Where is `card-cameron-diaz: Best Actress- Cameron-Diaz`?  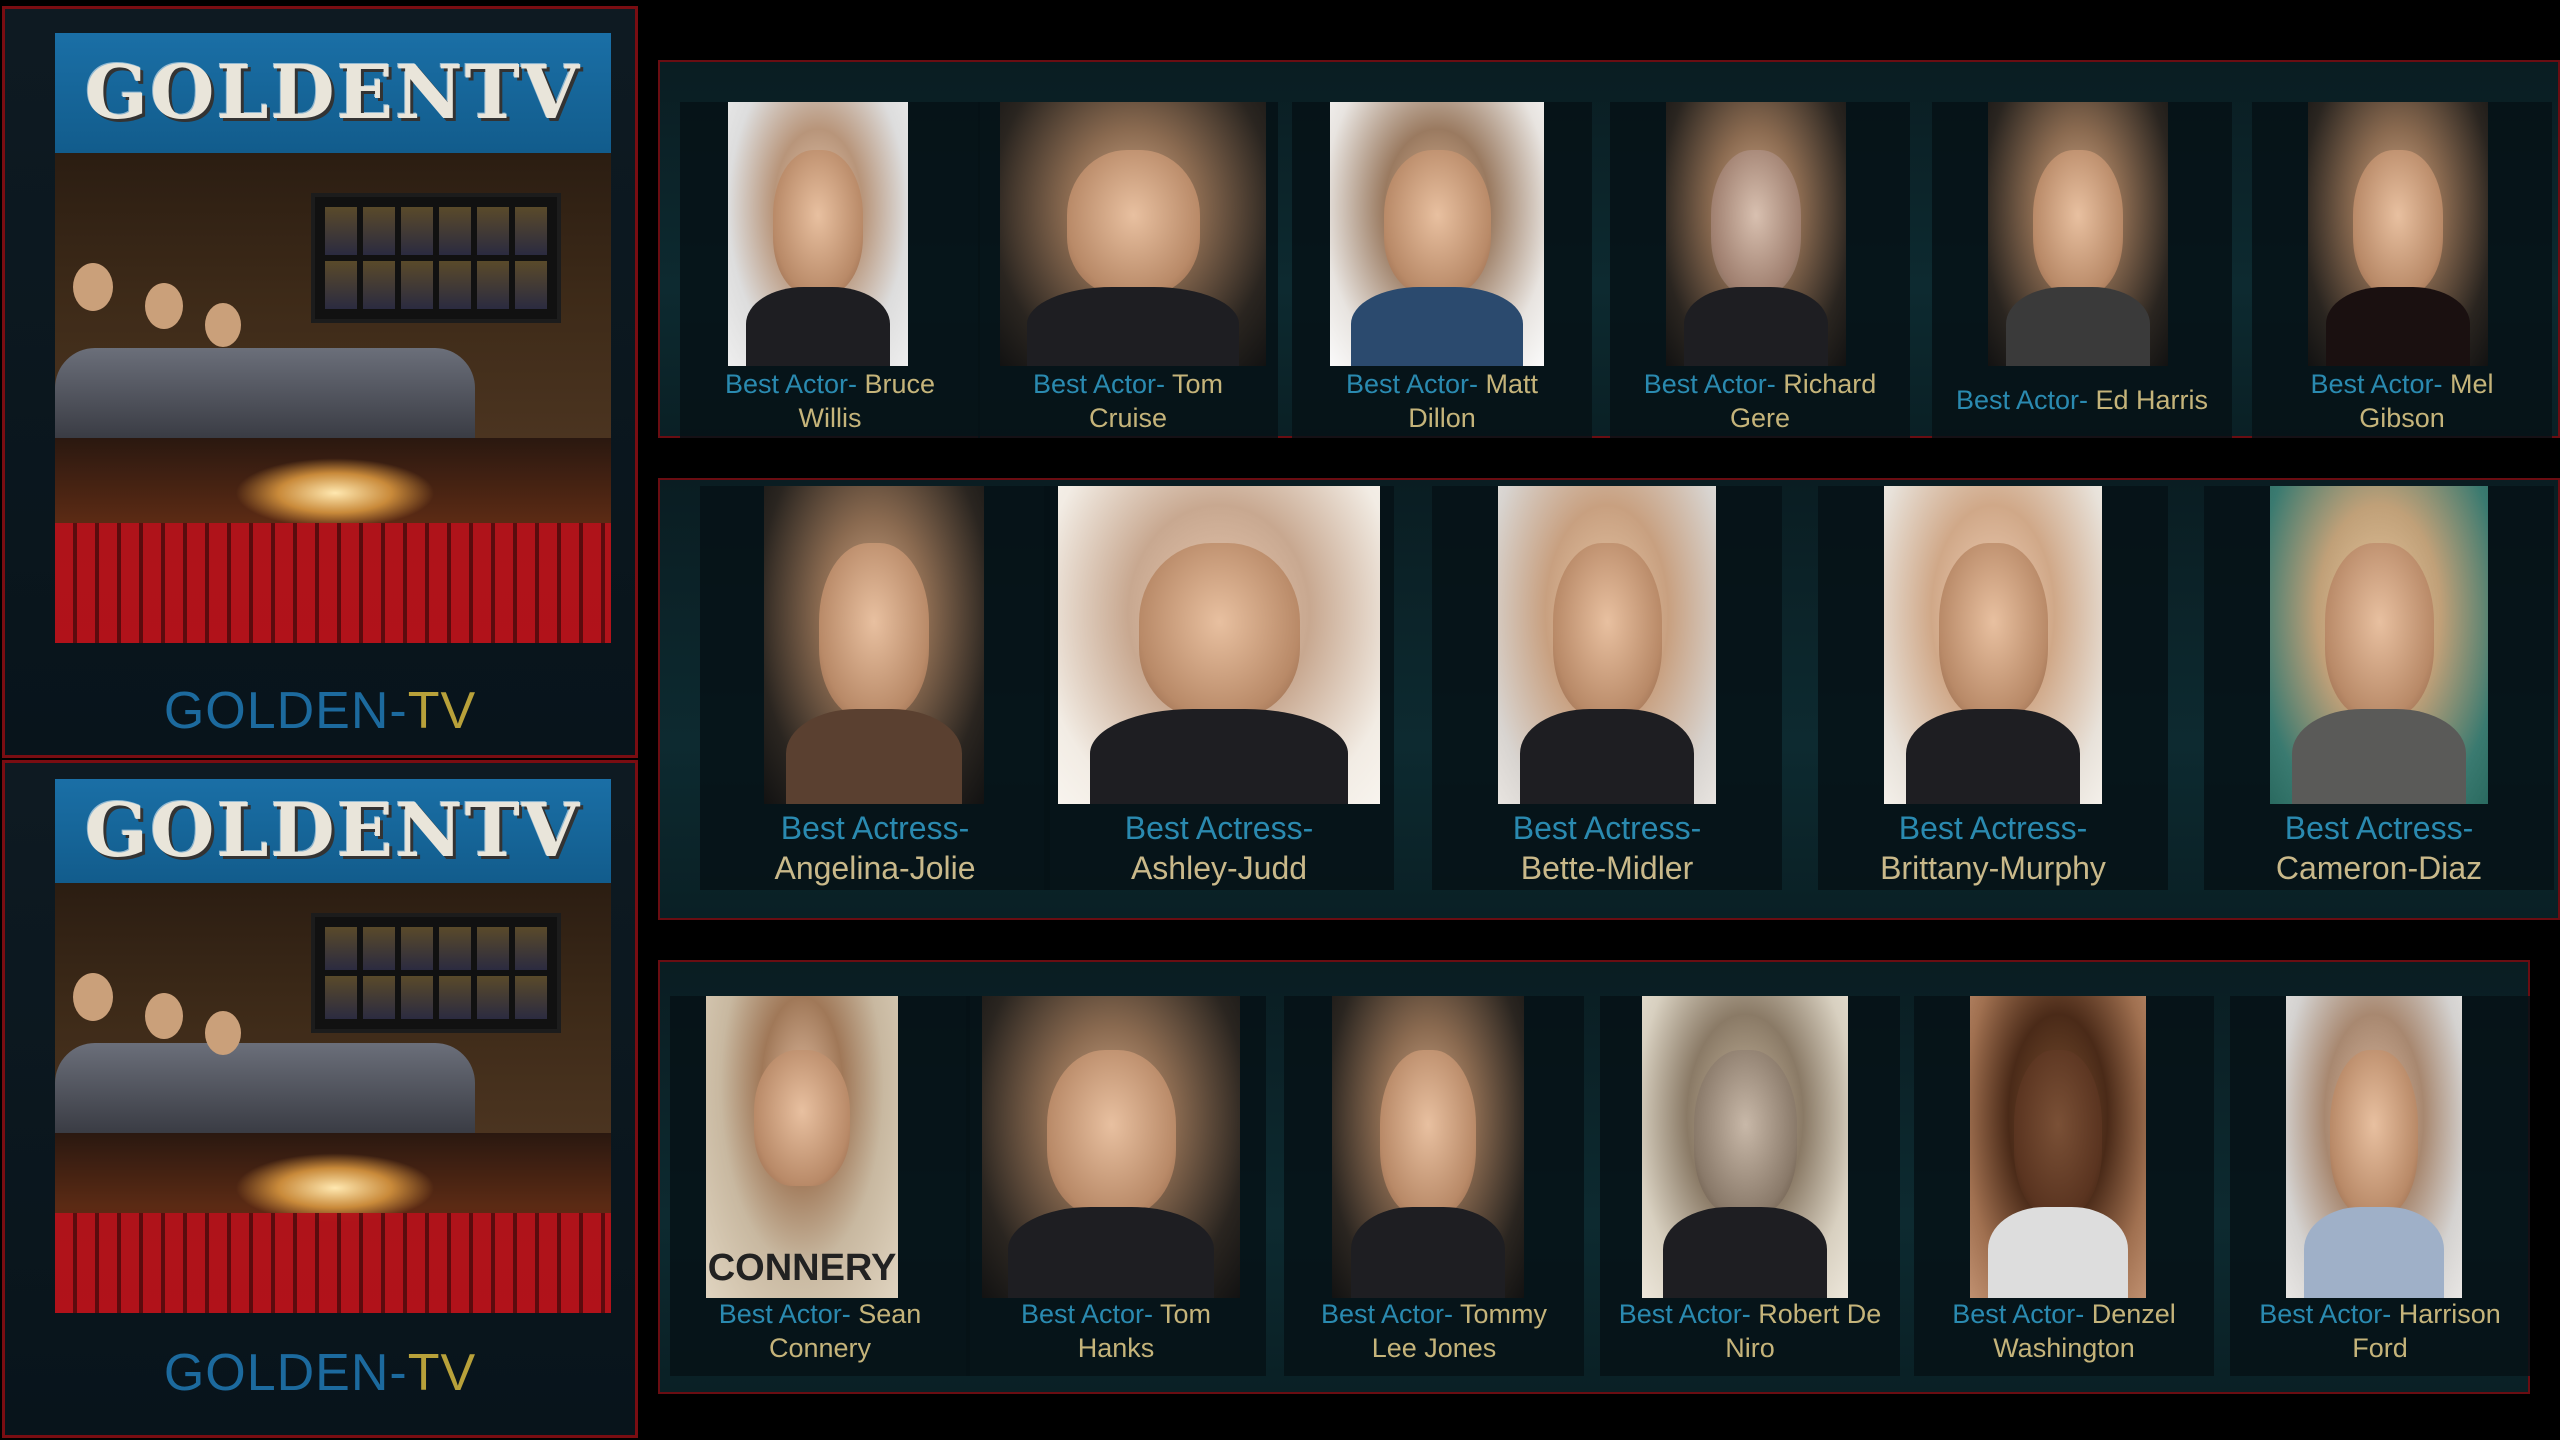
card-cameron-diaz: Best Actress- Cameron-Diaz is located at coordinates (2379, 688).